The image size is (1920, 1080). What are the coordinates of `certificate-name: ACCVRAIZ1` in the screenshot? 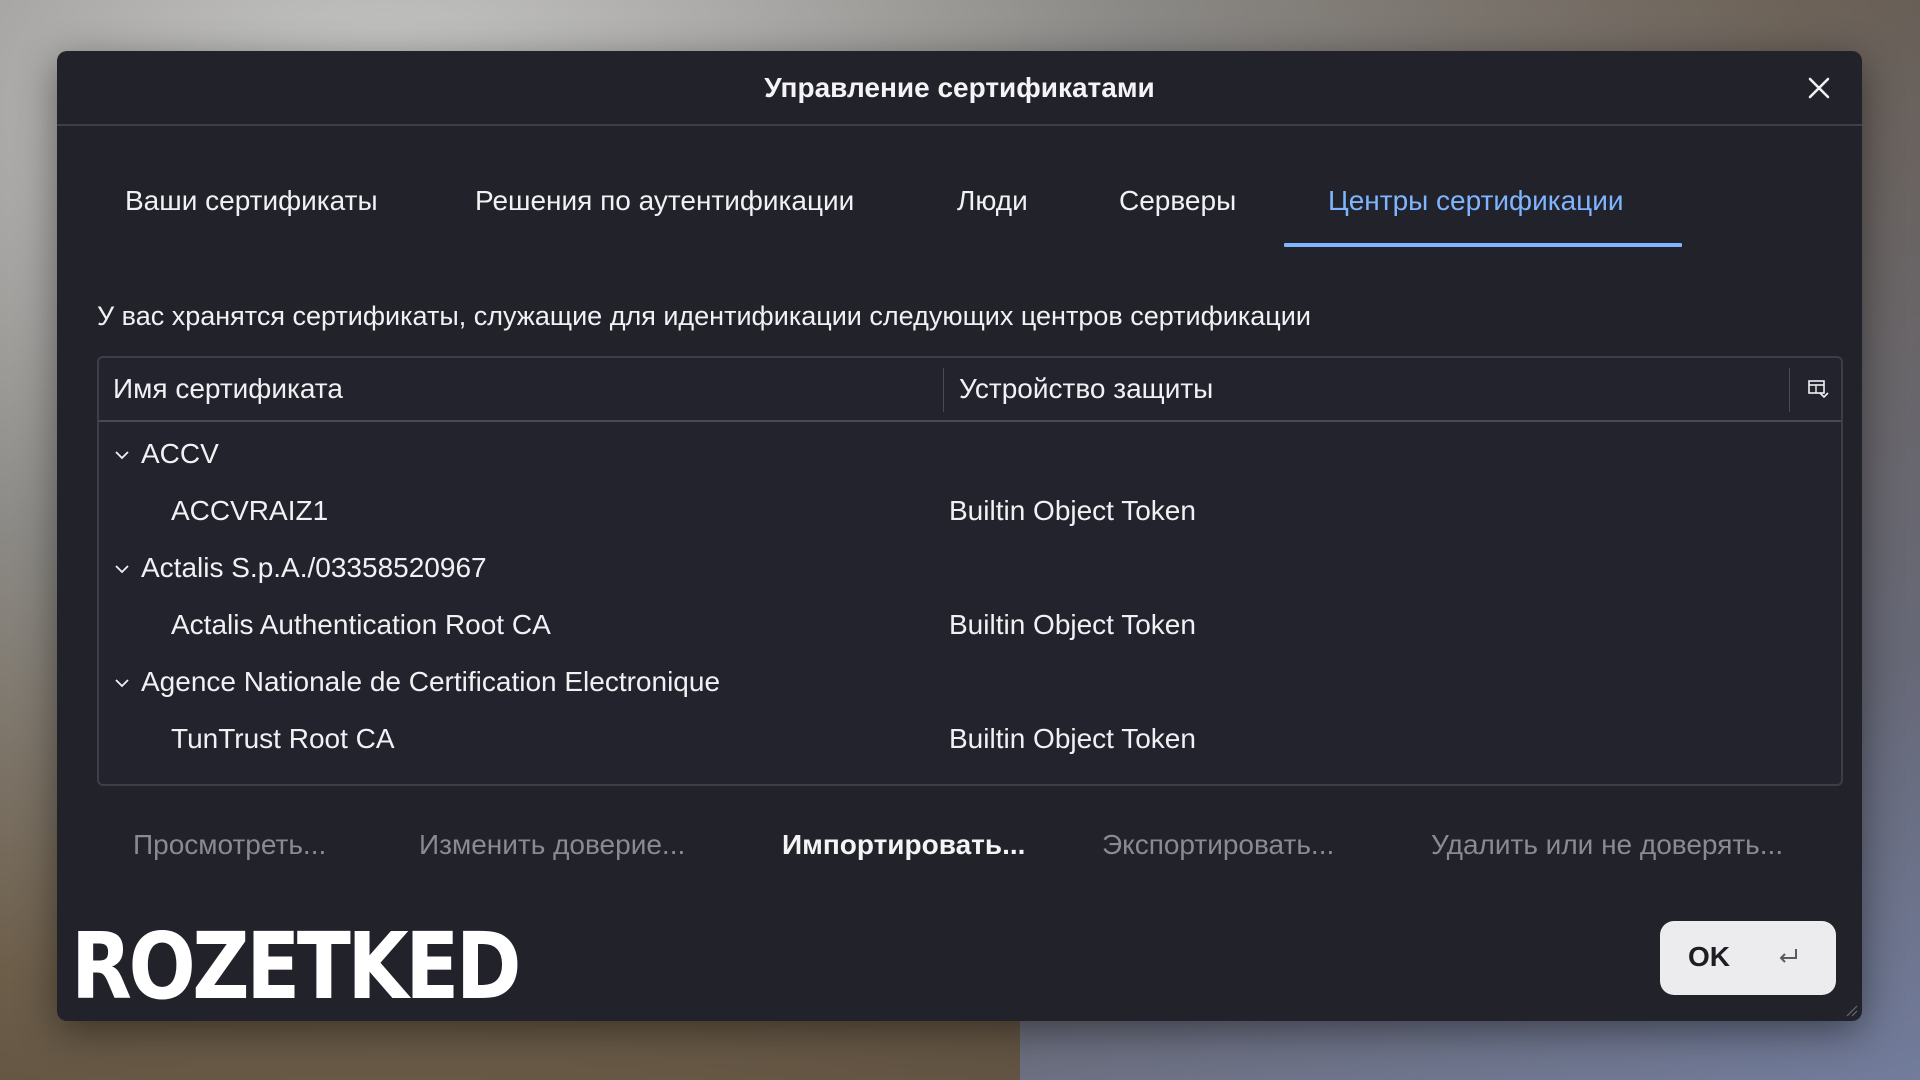 It's located at (250, 510).